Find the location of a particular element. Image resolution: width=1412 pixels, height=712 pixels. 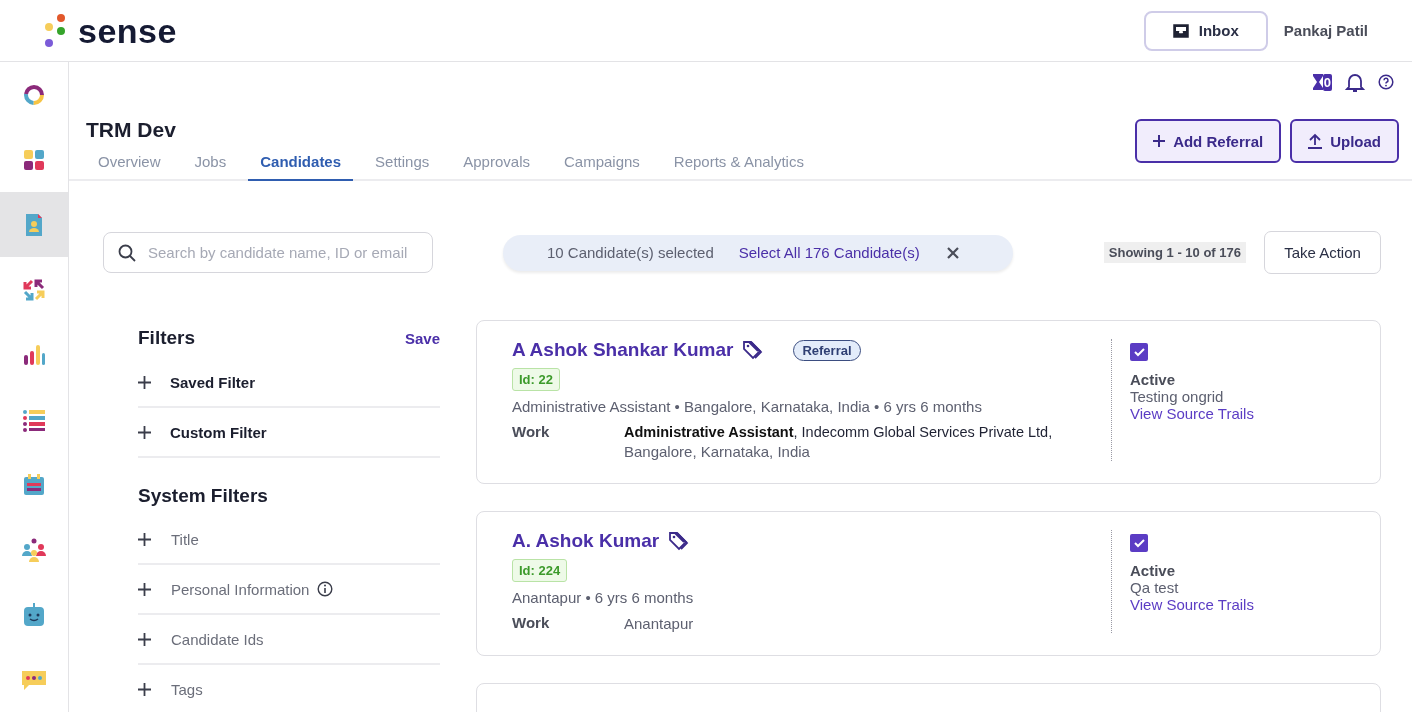

filter-row: Tags is located at coordinates (289, 688).